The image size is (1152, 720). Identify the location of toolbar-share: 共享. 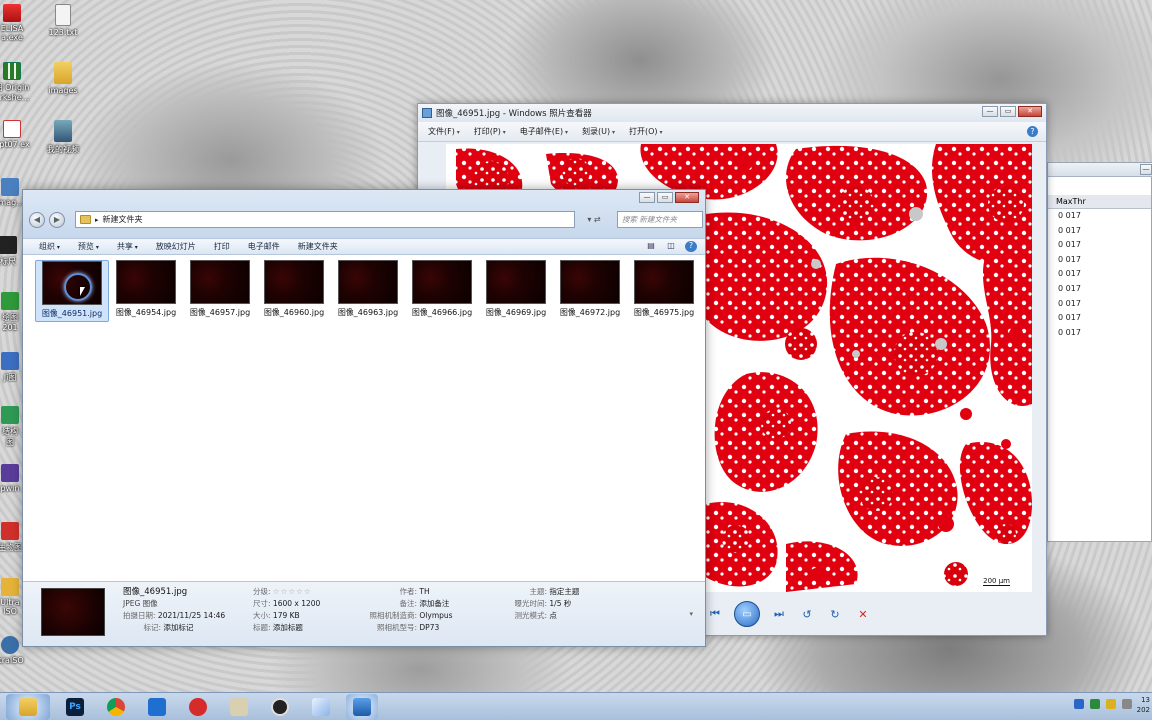
(127, 246).